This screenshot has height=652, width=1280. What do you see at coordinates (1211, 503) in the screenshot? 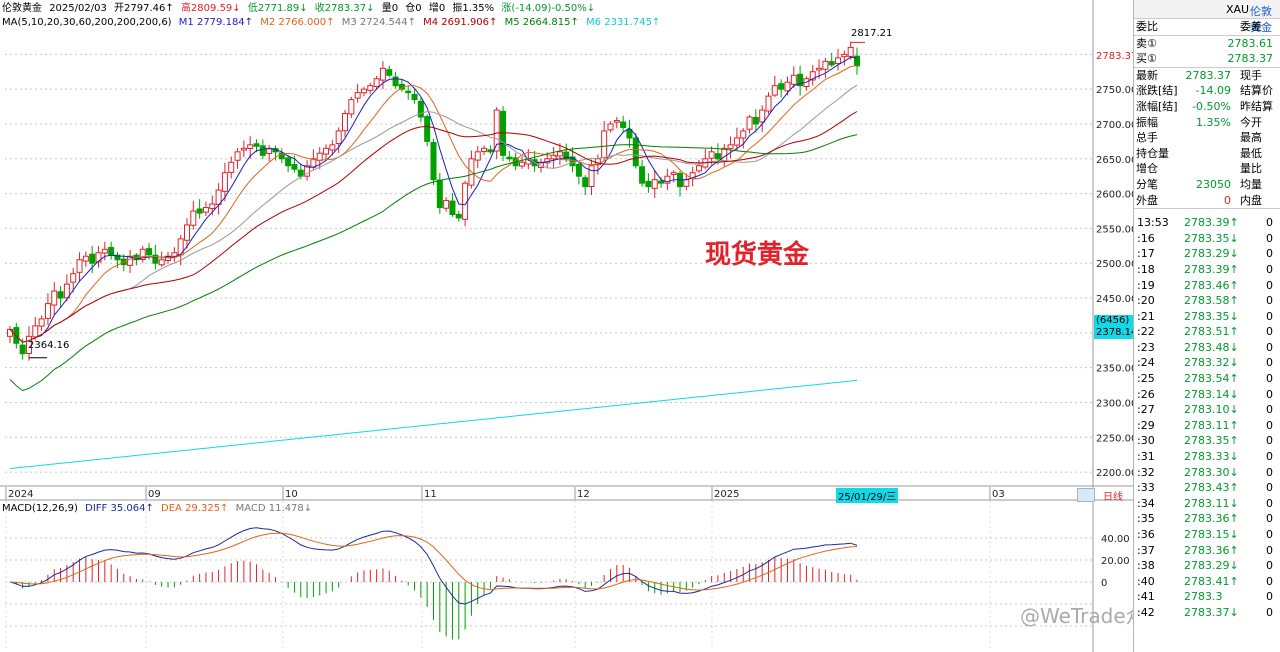
I see `tick-price: 2783.11↓` at bounding box center [1211, 503].